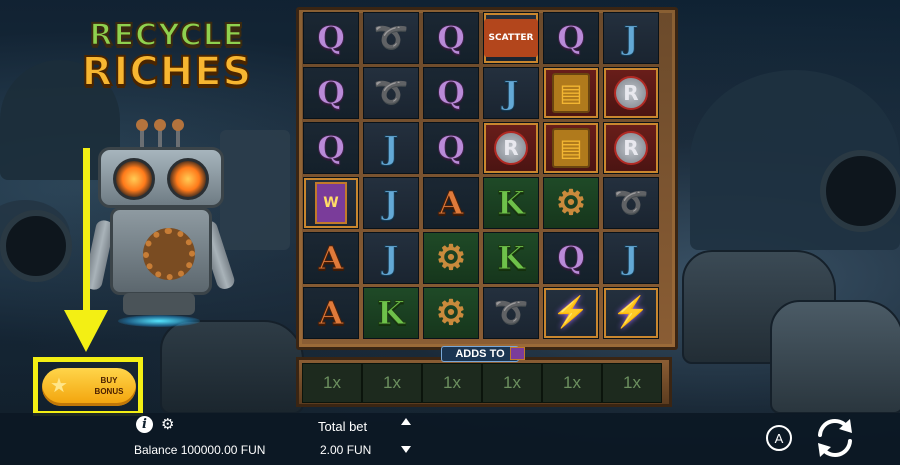 This screenshot has width=900, height=465. Describe the element at coordinates (480, 354) in the screenshot. I see `adds-to-label: ADDS TO` at that location.